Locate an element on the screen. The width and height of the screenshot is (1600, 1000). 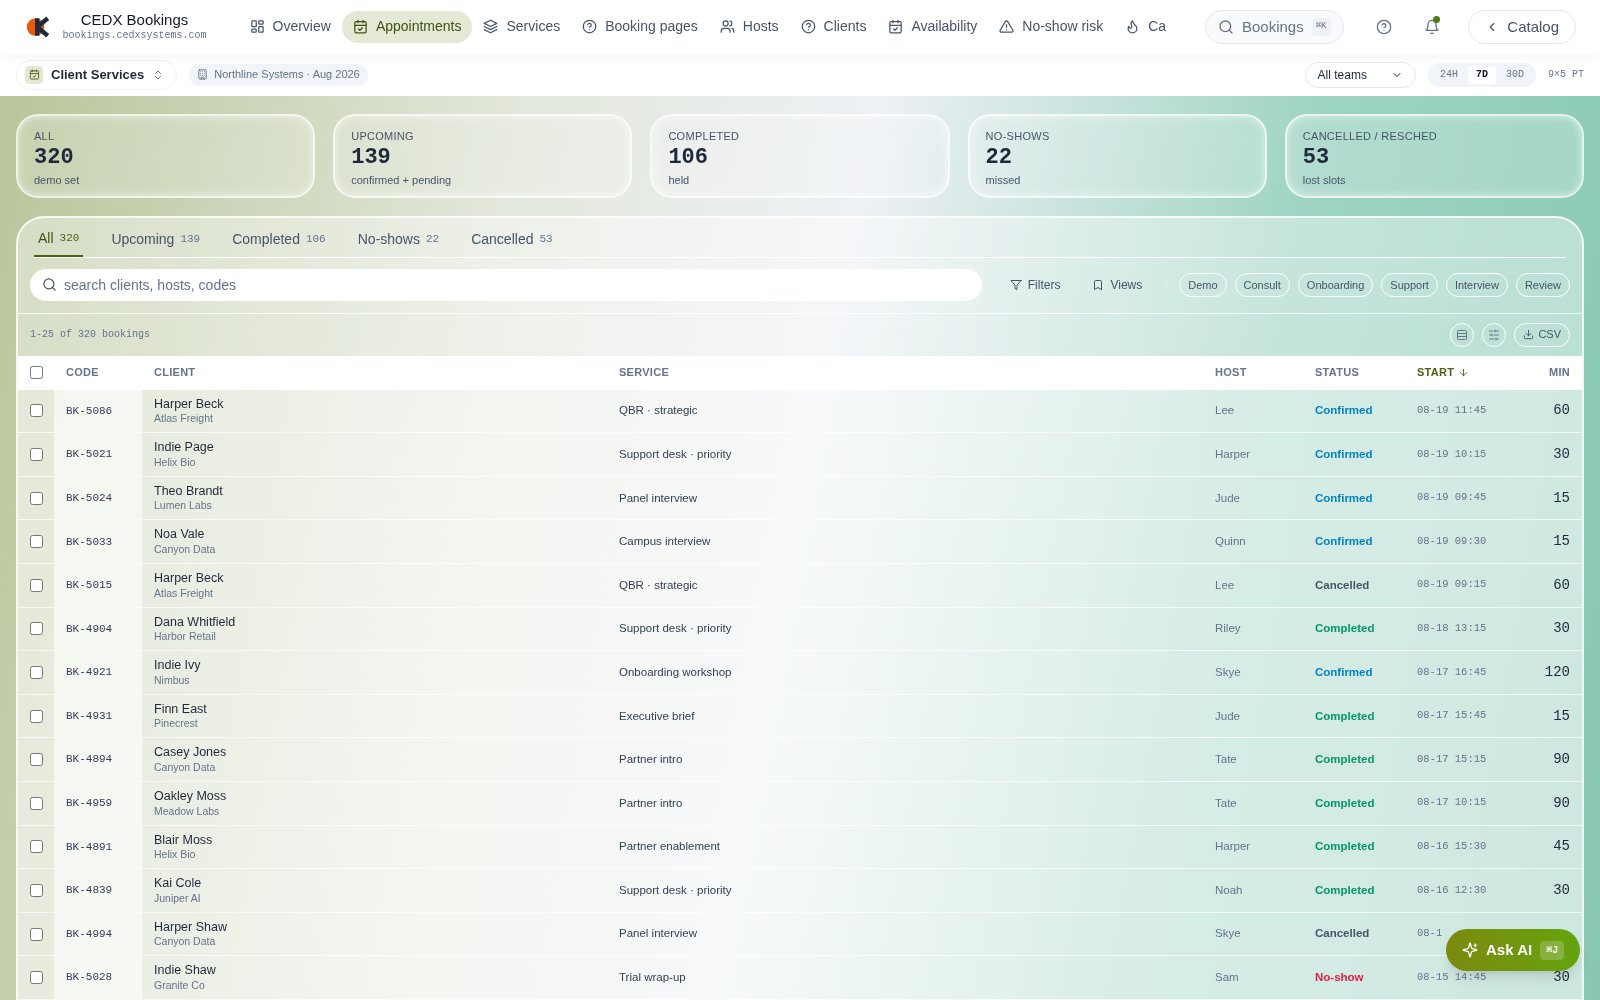
start-cell-text: 08-18 13:15 is located at coordinates (1452, 629).